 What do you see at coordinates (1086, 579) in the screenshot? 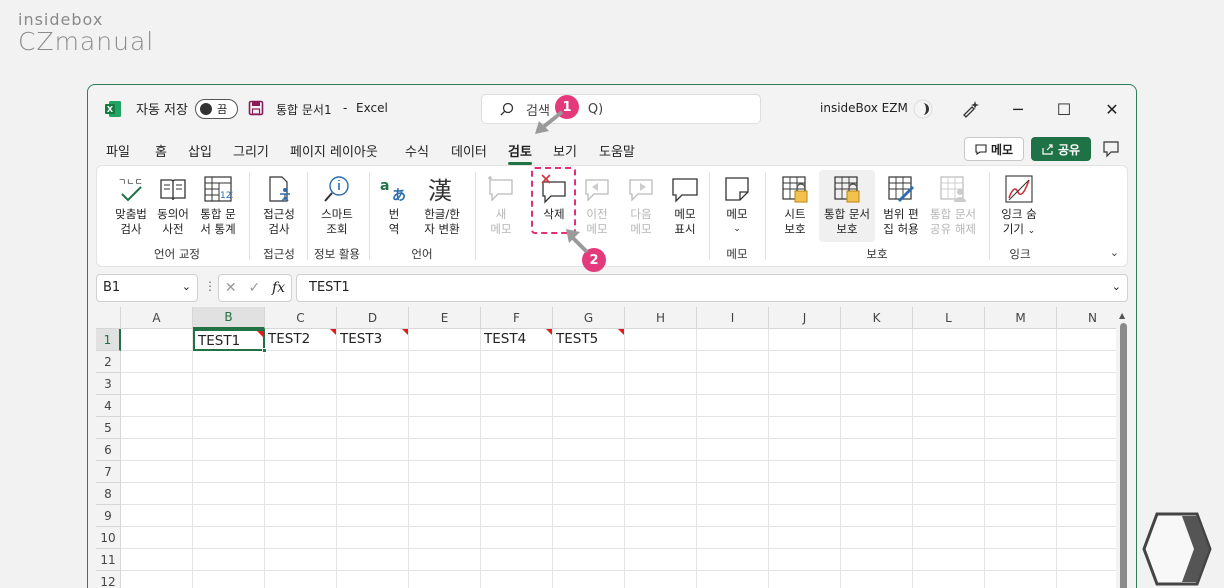
I see `cell-n12` at bounding box center [1086, 579].